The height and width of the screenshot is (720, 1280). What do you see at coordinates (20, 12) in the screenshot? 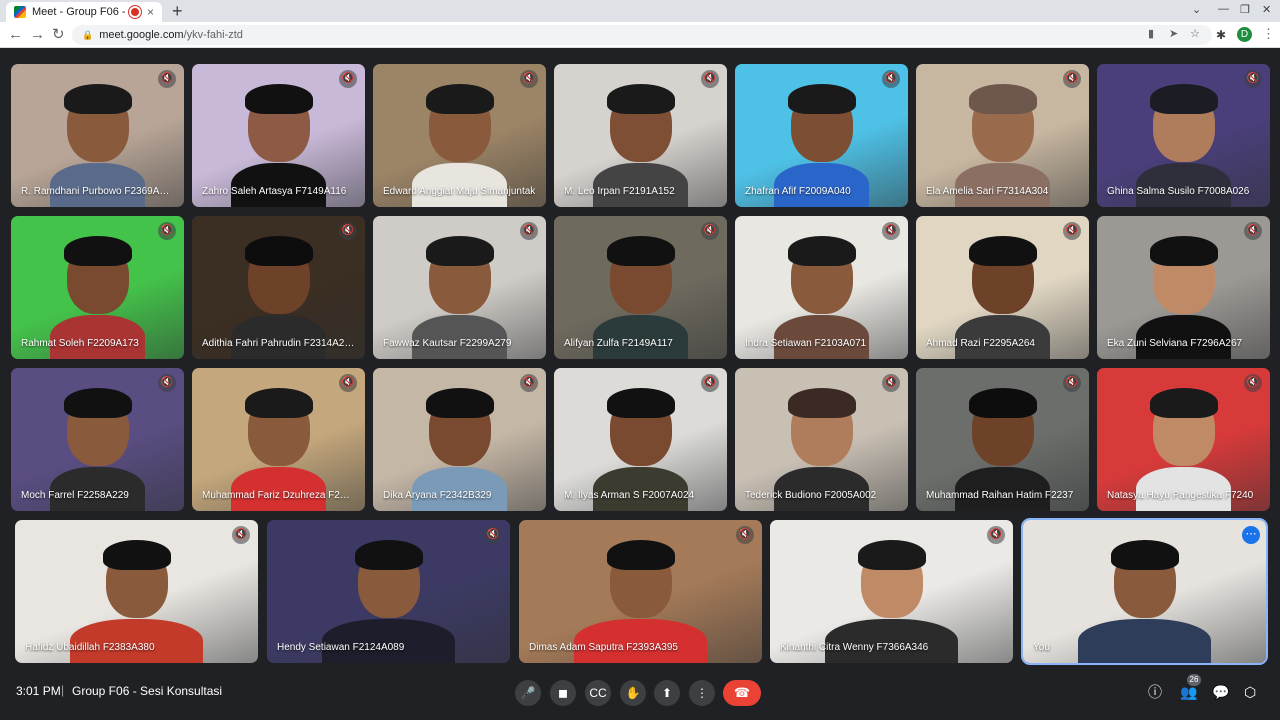
I see `meet-favicon-icon` at bounding box center [20, 12].